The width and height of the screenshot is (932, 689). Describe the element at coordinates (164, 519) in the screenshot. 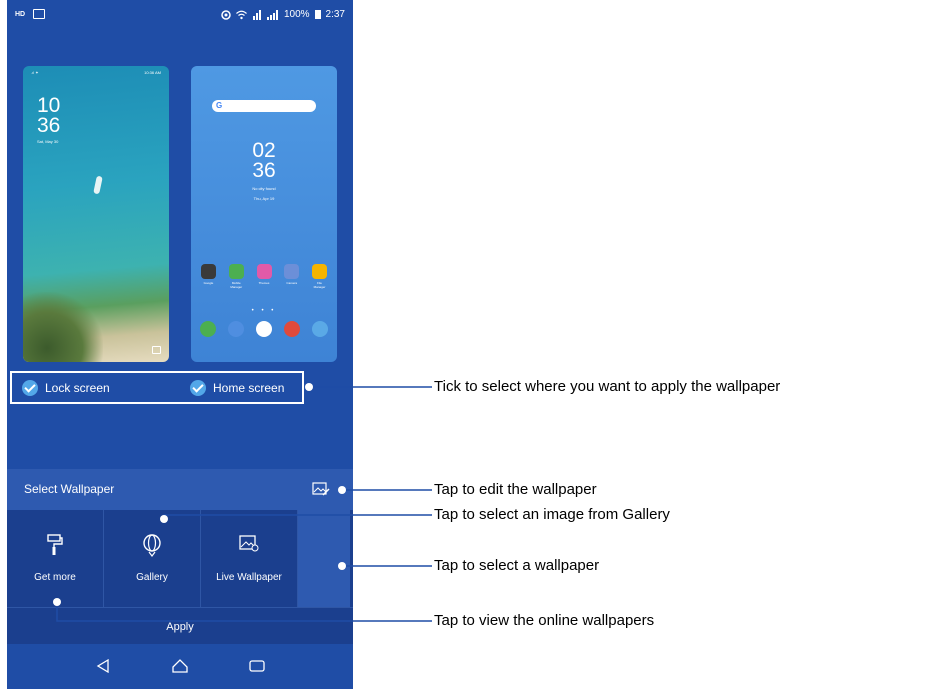

I see `callout-dot-gallery` at that location.